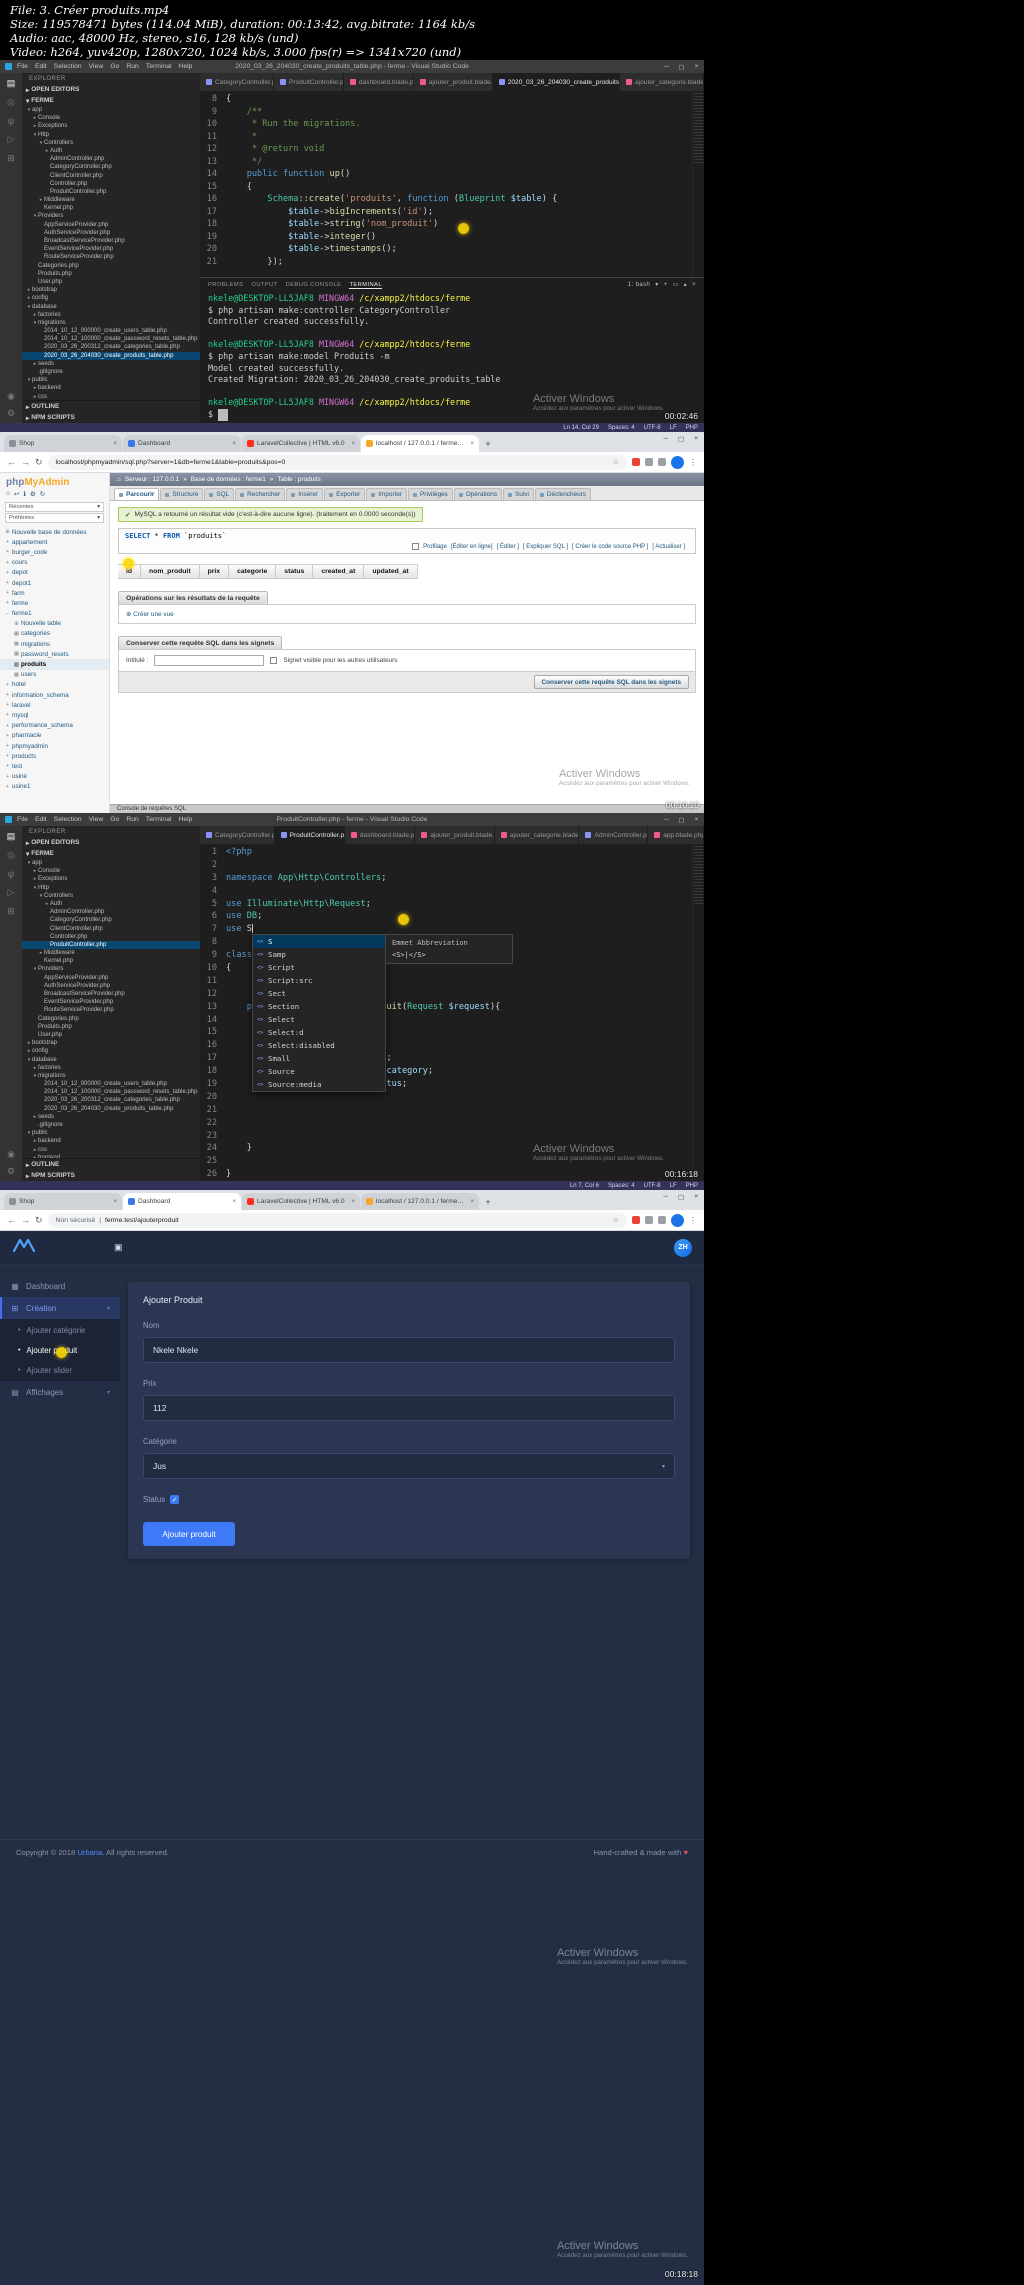 The height and width of the screenshot is (2285, 1024). What do you see at coordinates (260, 494) in the screenshot?
I see `pma-menu-tab: Rechercher` at bounding box center [260, 494].